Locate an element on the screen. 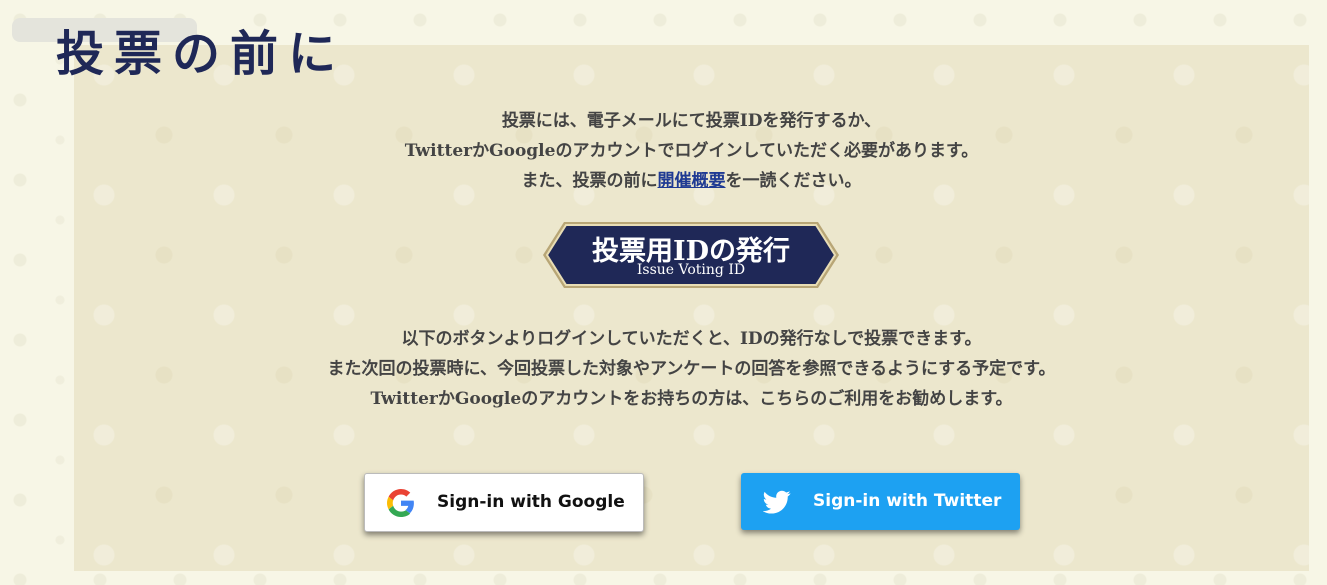  google-signin-button: Sign-in with Google is located at coordinates (504, 502).